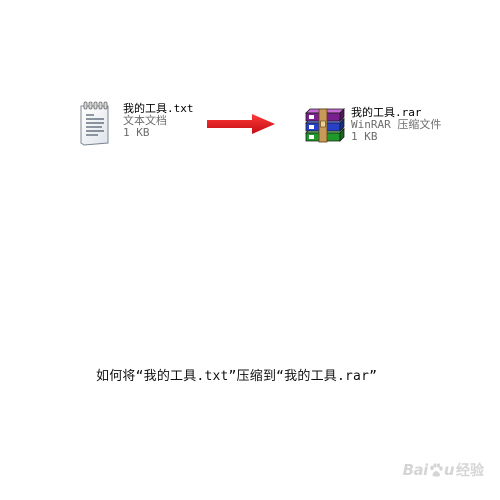  I want to click on baidu-jingyan-watermark: Bai u 经验, so click(443, 470).